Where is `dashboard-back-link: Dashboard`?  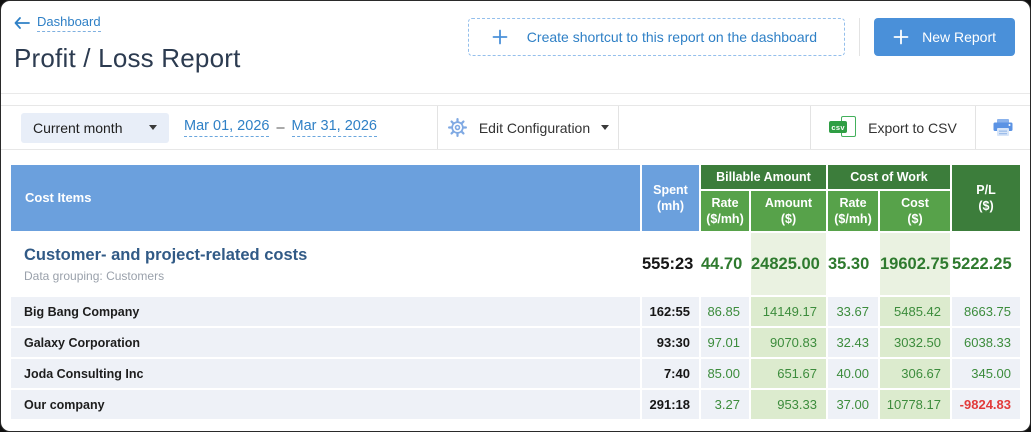 dashboard-back-link: Dashboard is located at coordinates (57, 23).